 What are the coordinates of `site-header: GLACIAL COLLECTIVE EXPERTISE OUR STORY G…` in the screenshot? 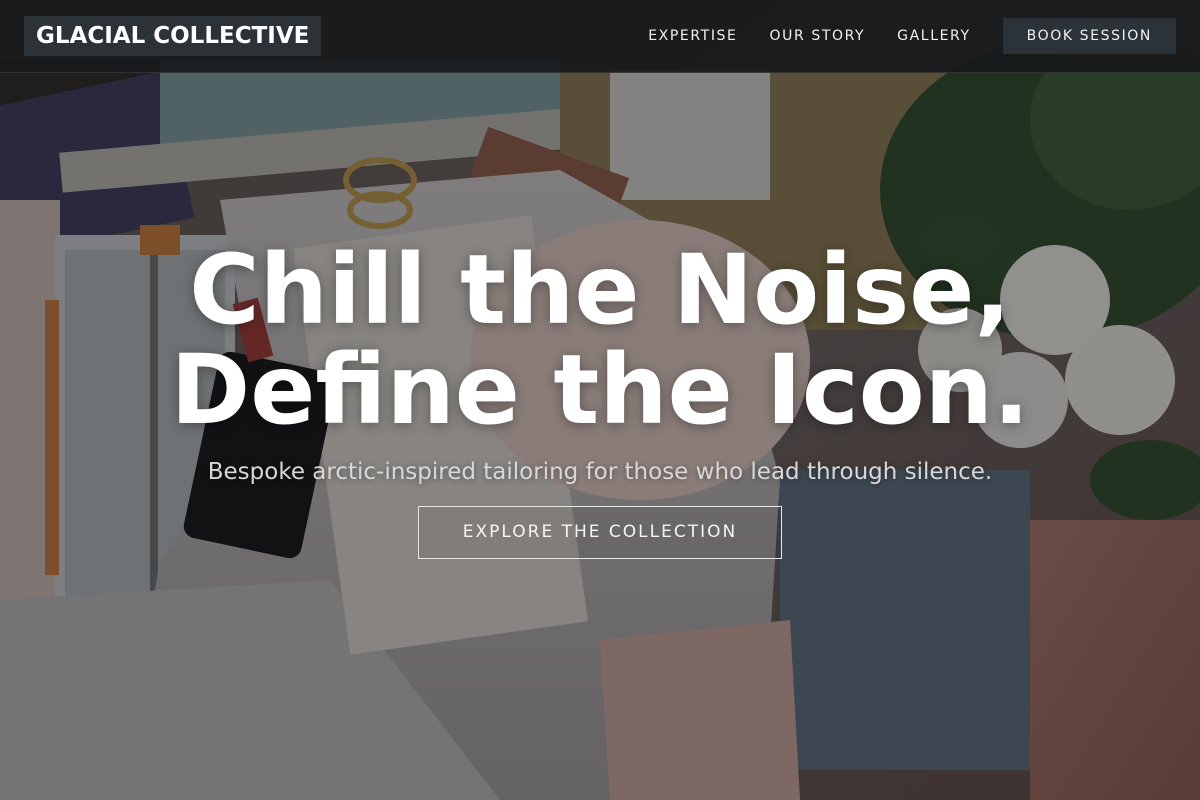 It's located at (600, 36).